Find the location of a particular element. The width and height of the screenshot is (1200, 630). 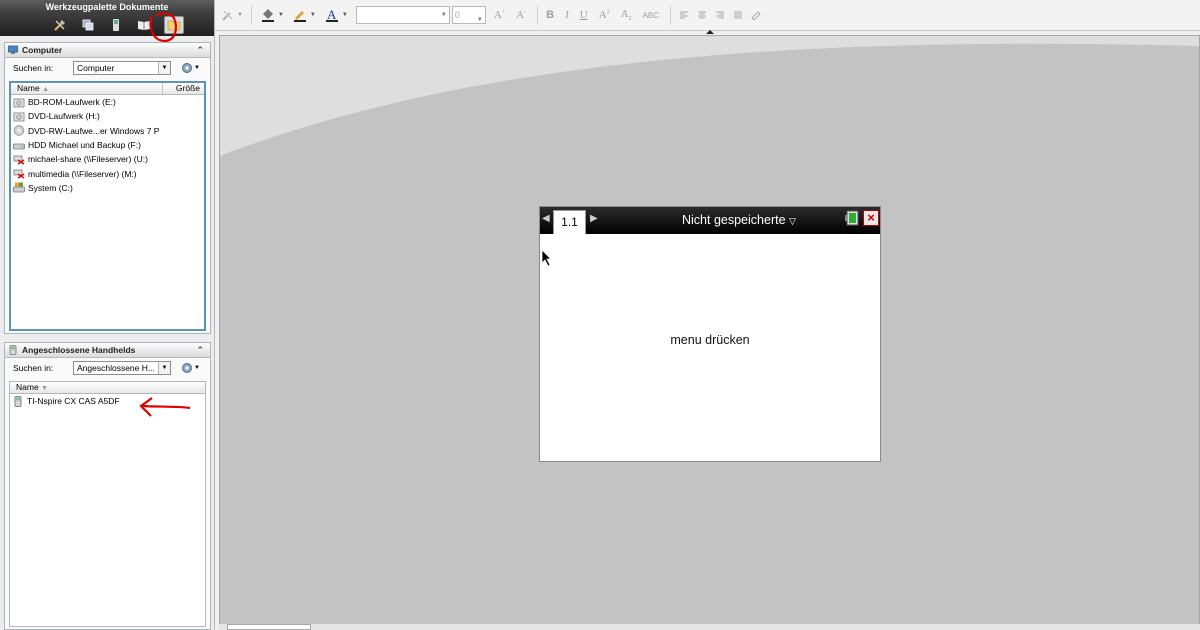

handhelds-section-title: Angeschlossene Handhelds is located at coordinates (79, 350).